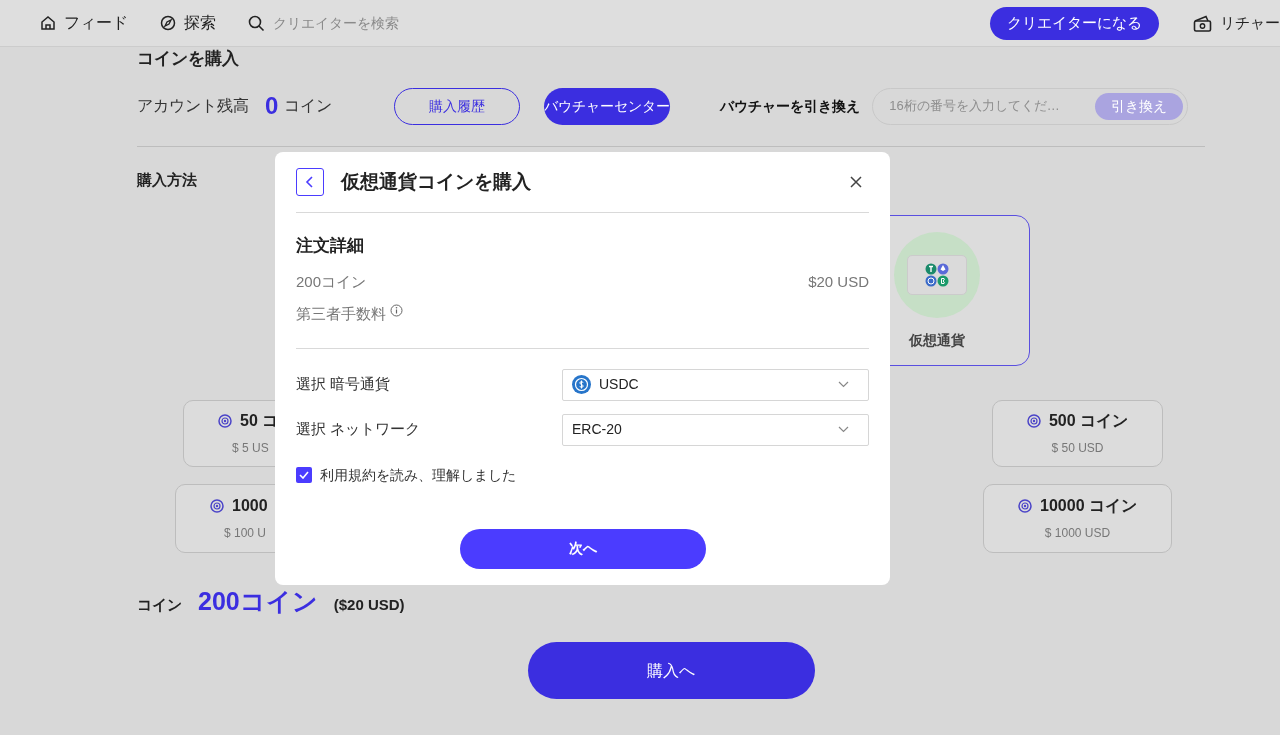 This screenshot has height=735, width=1280. Describe the element at coordinates (398, 23) in the screenshot. I see `search-field: クリエイターを検索` at that location.